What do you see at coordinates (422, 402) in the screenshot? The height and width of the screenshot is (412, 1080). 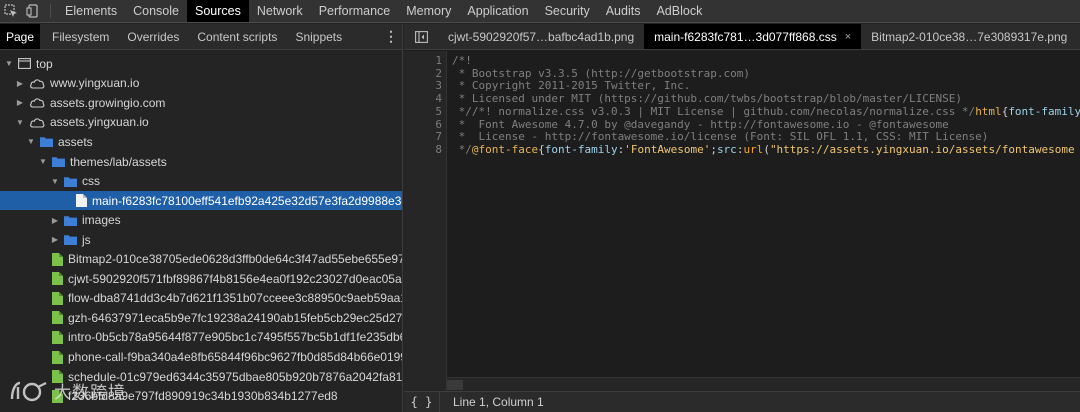 I see `pretty-print-button: { }` at bounding box center [422, 402].